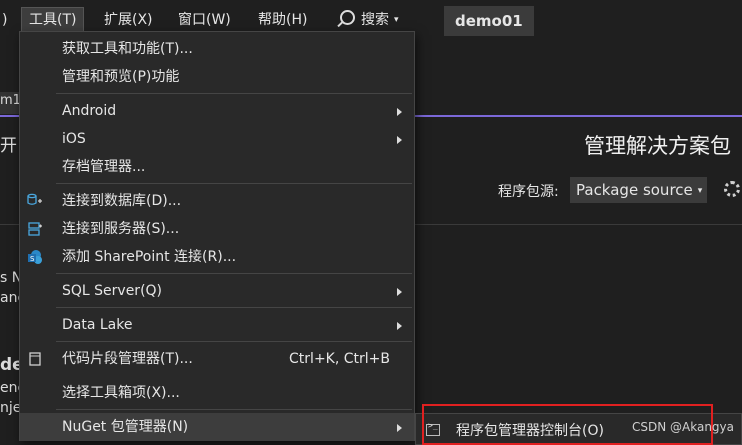 The height and width of the screenshot is (445, 742). Describe the element at coordinates (121, 77) in the screenshot. I see `menu-item-label: 管理和预览(P)功能` at that location.